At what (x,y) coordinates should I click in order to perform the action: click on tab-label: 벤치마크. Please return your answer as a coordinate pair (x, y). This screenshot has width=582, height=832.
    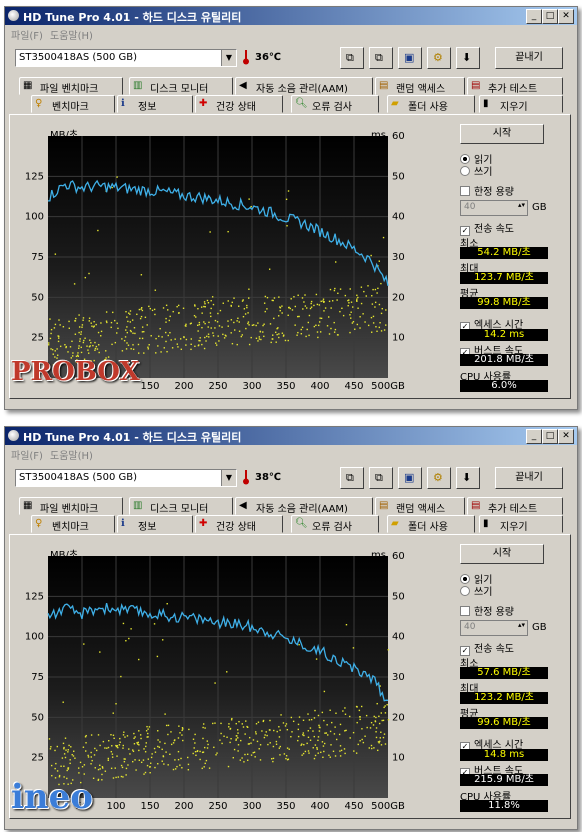
    Looking at the image, I should click on (70, 527).